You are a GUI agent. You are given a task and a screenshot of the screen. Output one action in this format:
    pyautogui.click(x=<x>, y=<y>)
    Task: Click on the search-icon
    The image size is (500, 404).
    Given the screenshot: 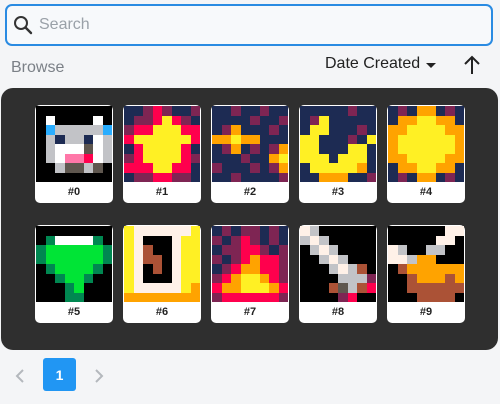 What is the action you would take?
    pyautogui.click(x=23, y=25)
    